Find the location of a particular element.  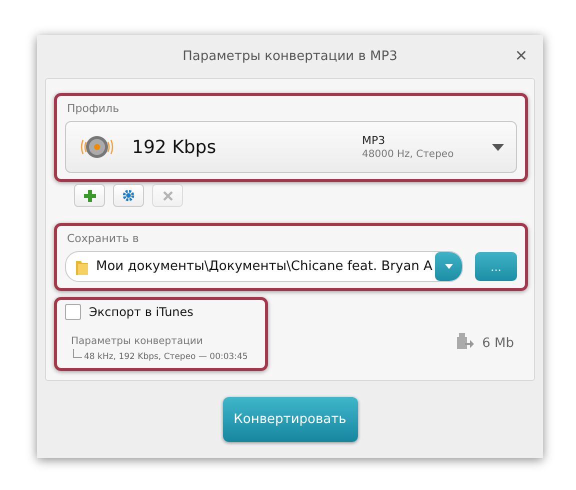

gear-icon is located at coordinates (128, 195).